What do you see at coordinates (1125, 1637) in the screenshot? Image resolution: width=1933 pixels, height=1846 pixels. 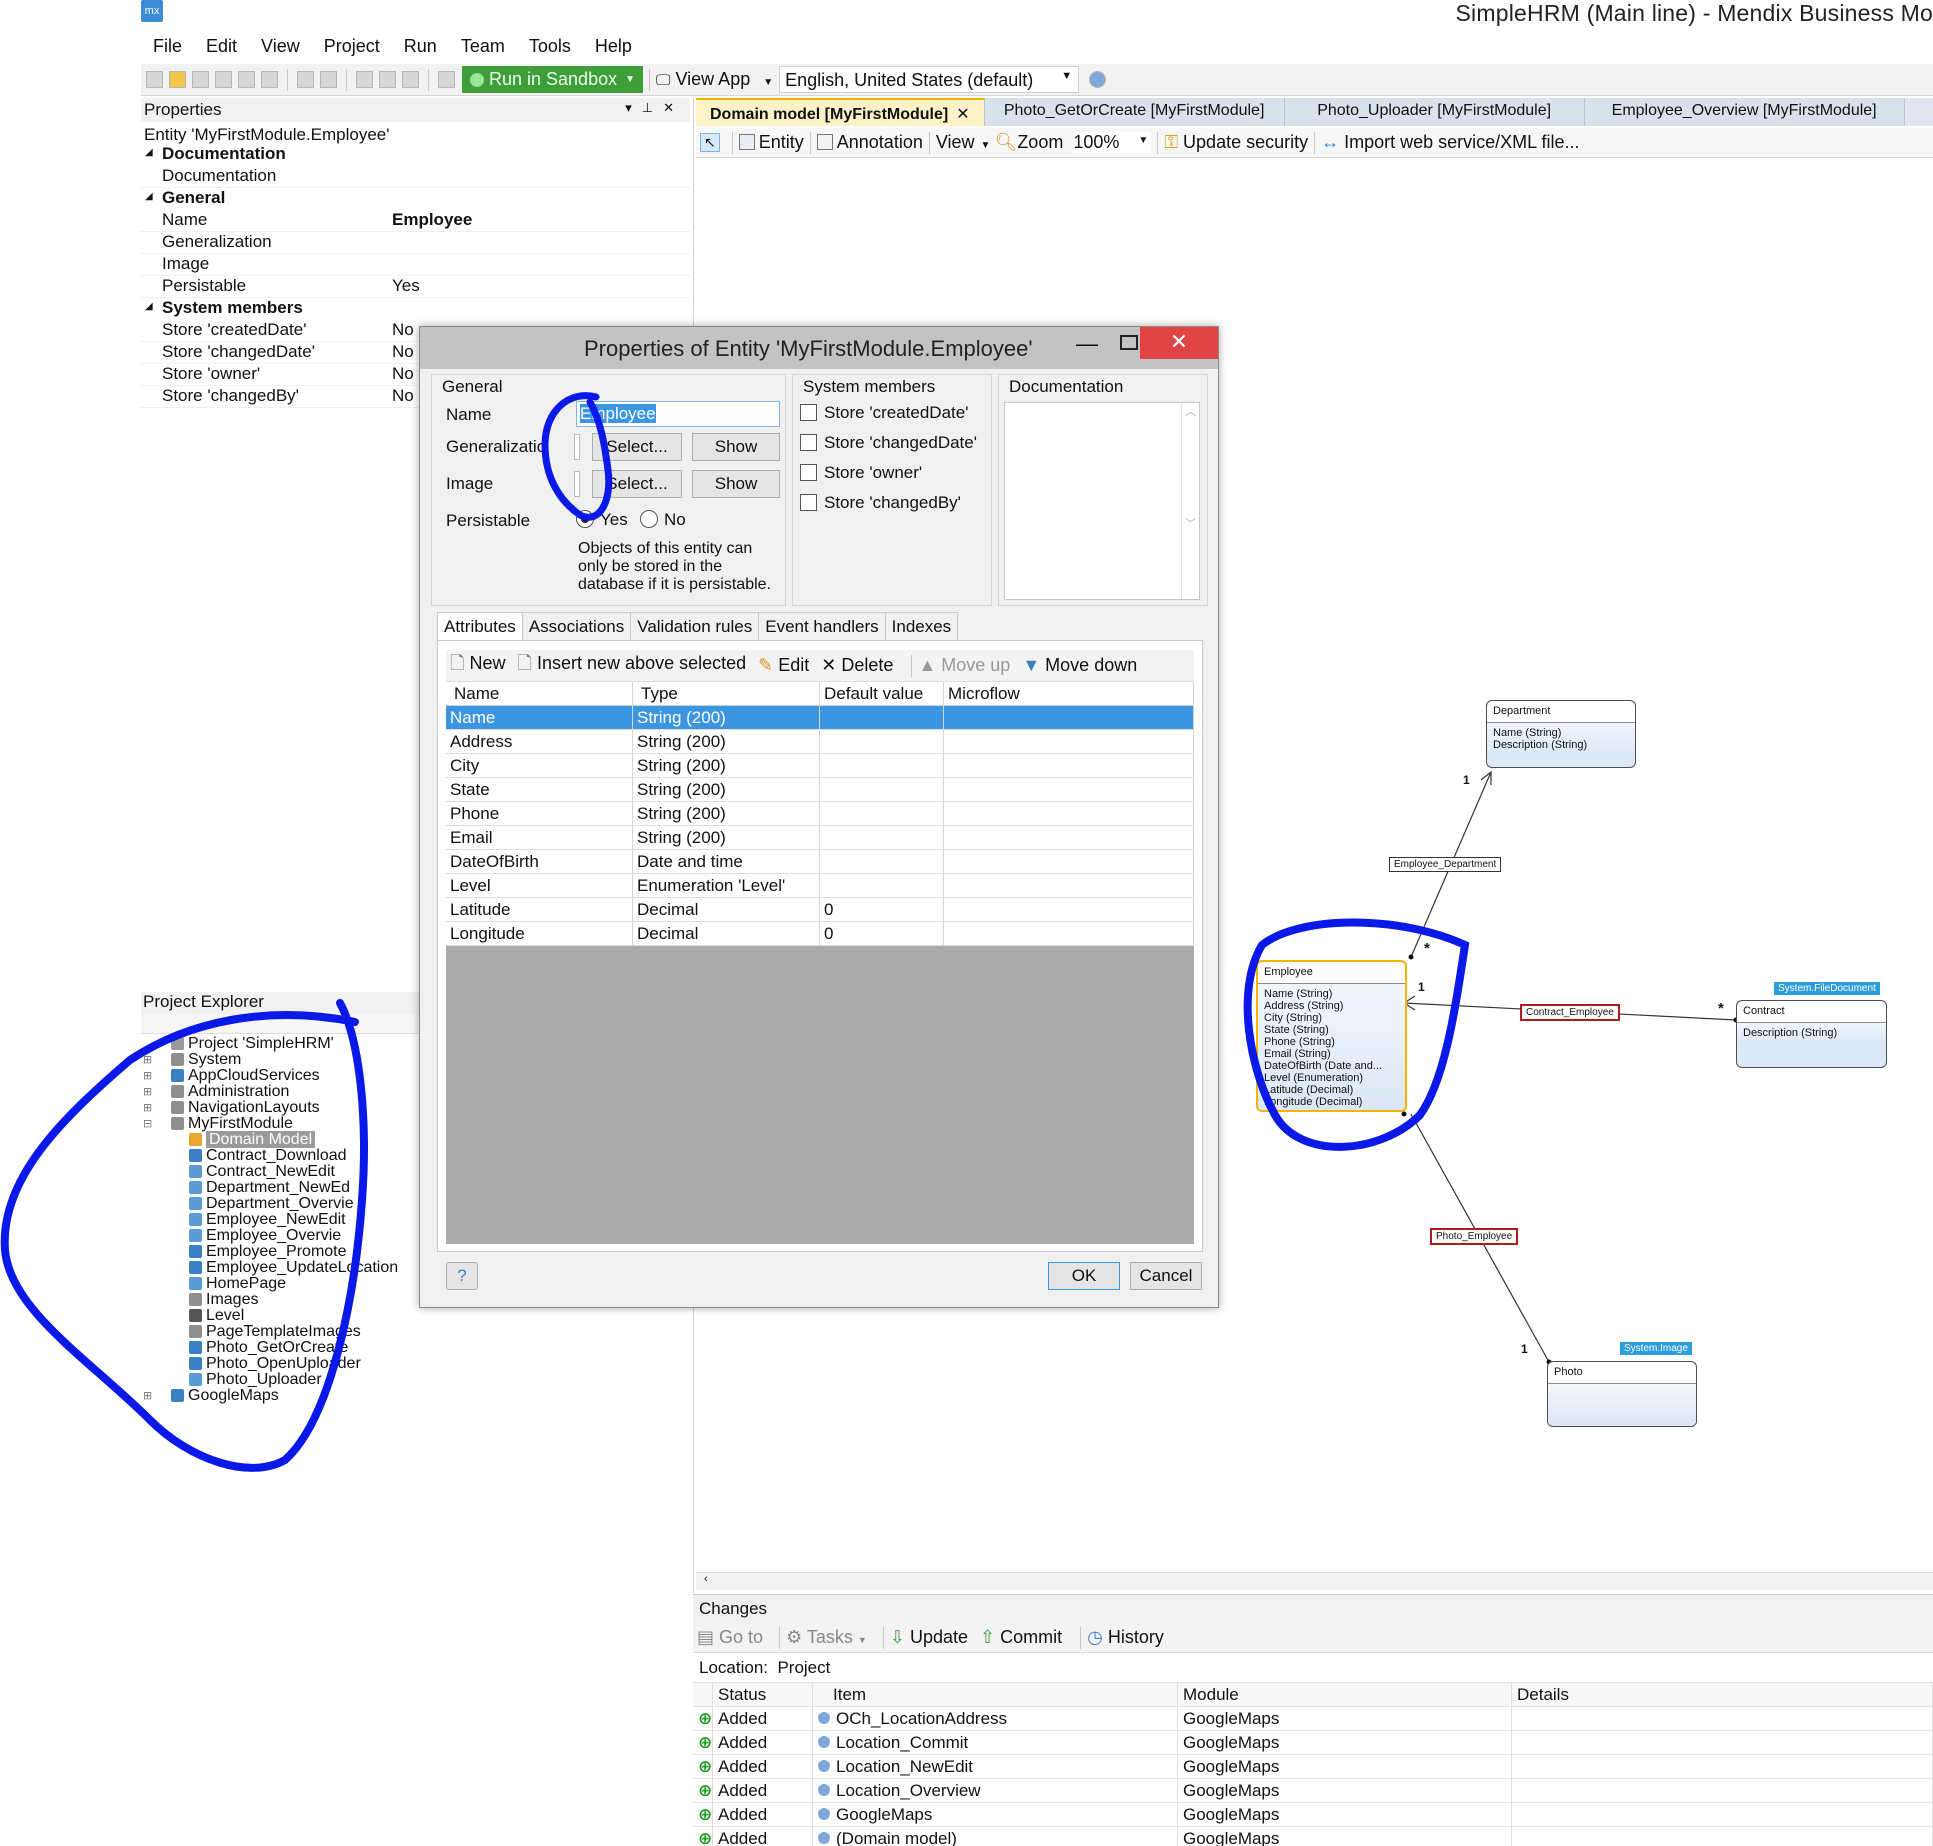 I see `history-button: ◷ History` at bounding box center [1125, 1637].